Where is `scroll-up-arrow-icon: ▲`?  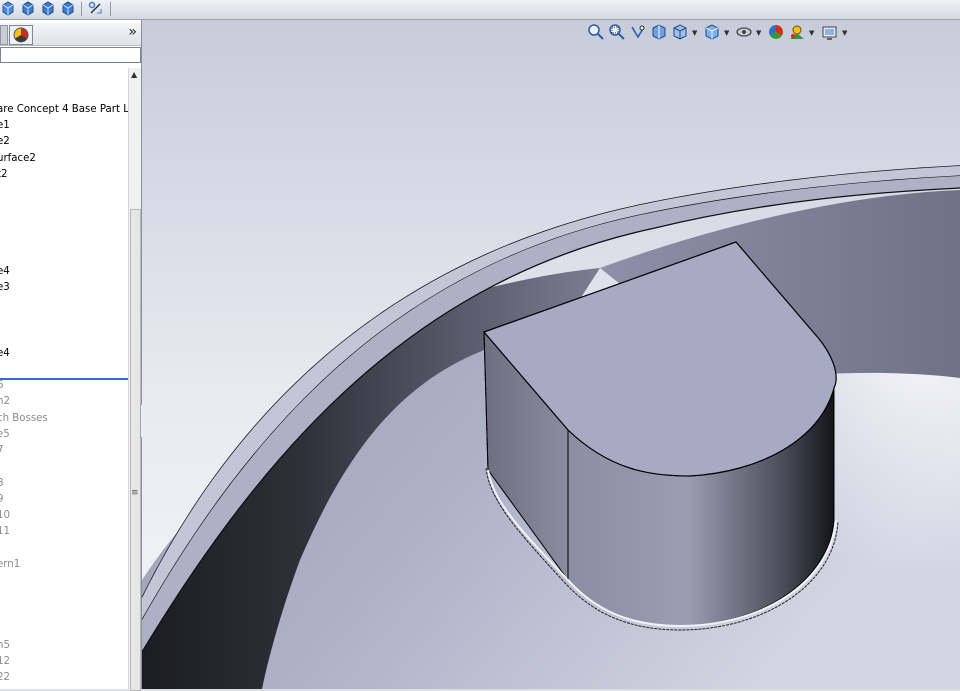 scroll-up-arrow-icon: ▲ is located at coordinates (134, 74).